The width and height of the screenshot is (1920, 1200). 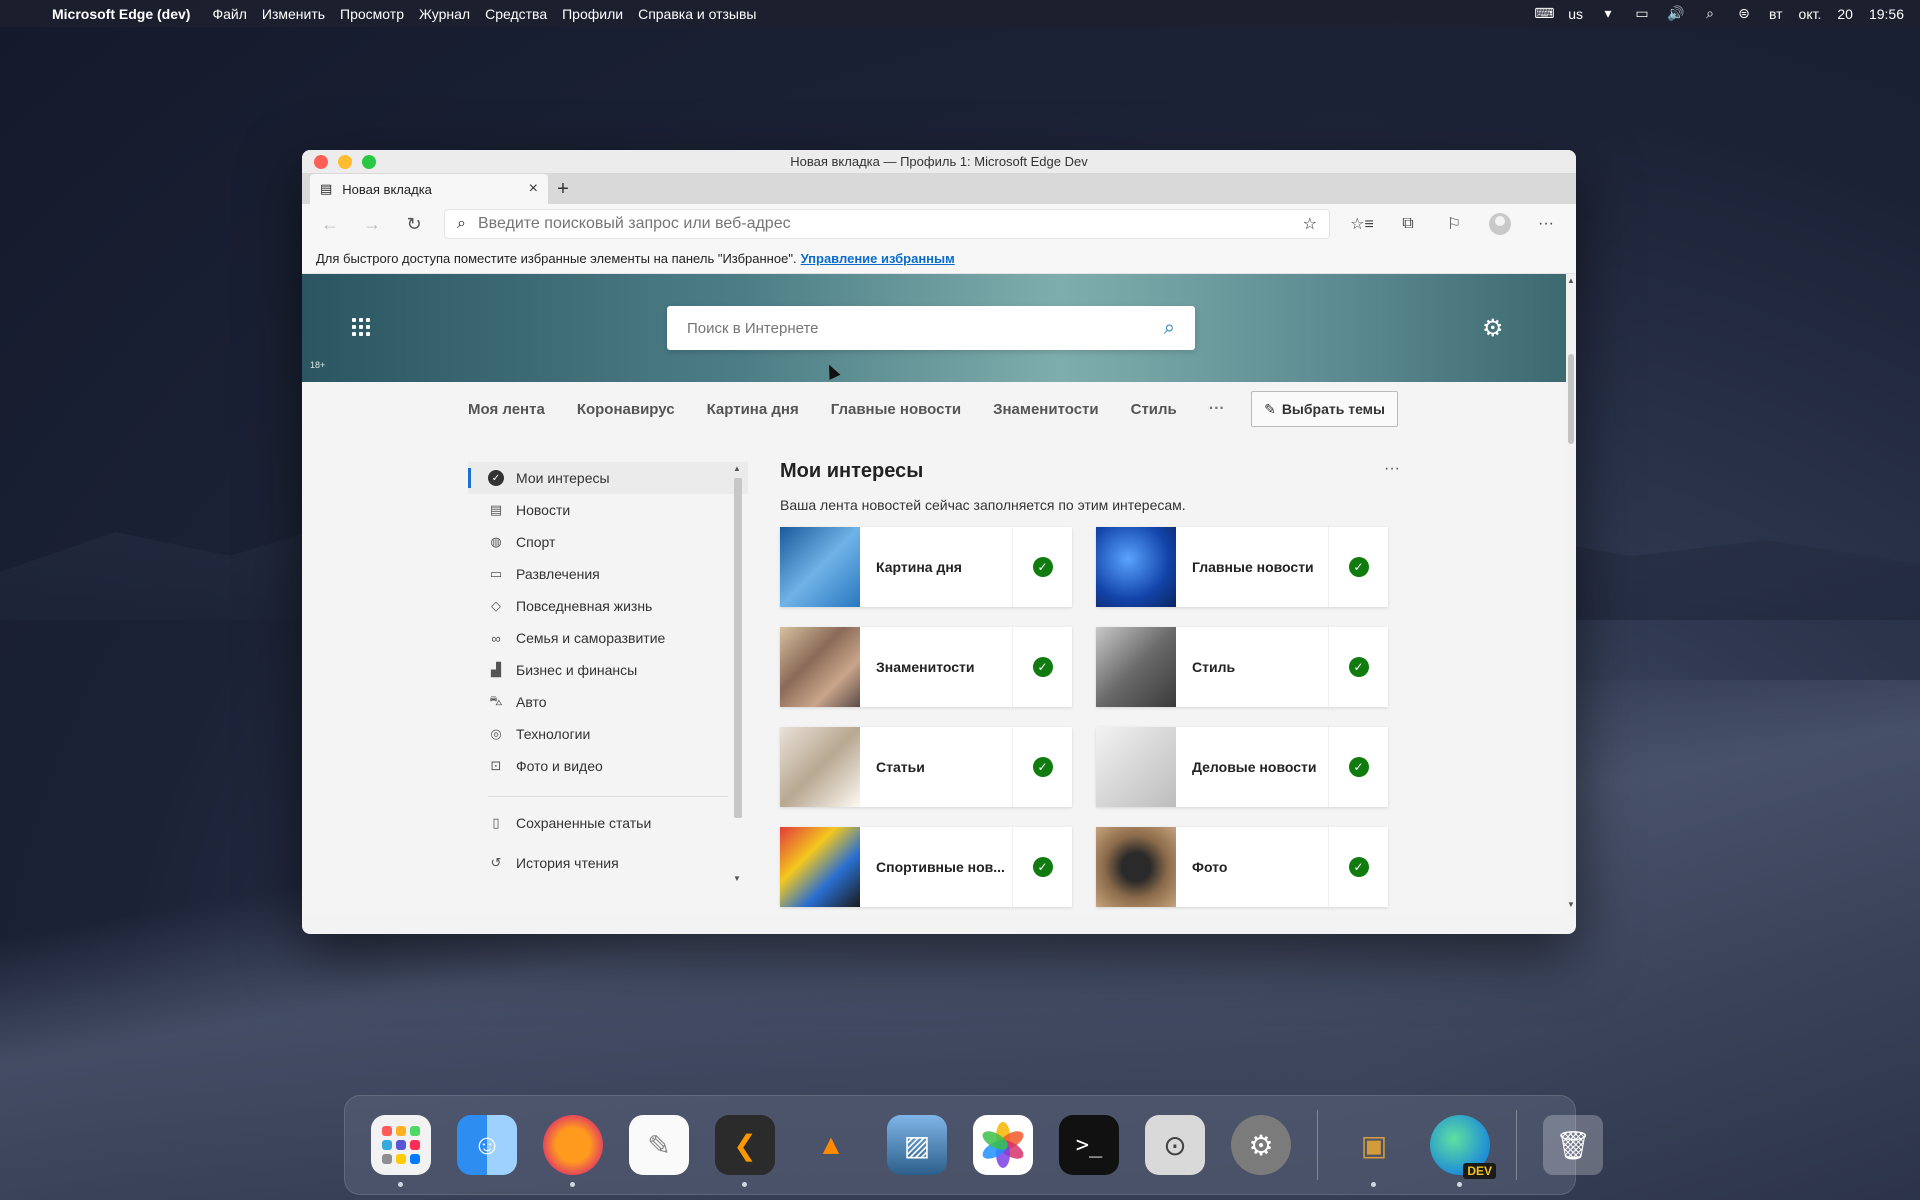 I want to click on menu-view: Просмотр, so click(x=372, y=14).